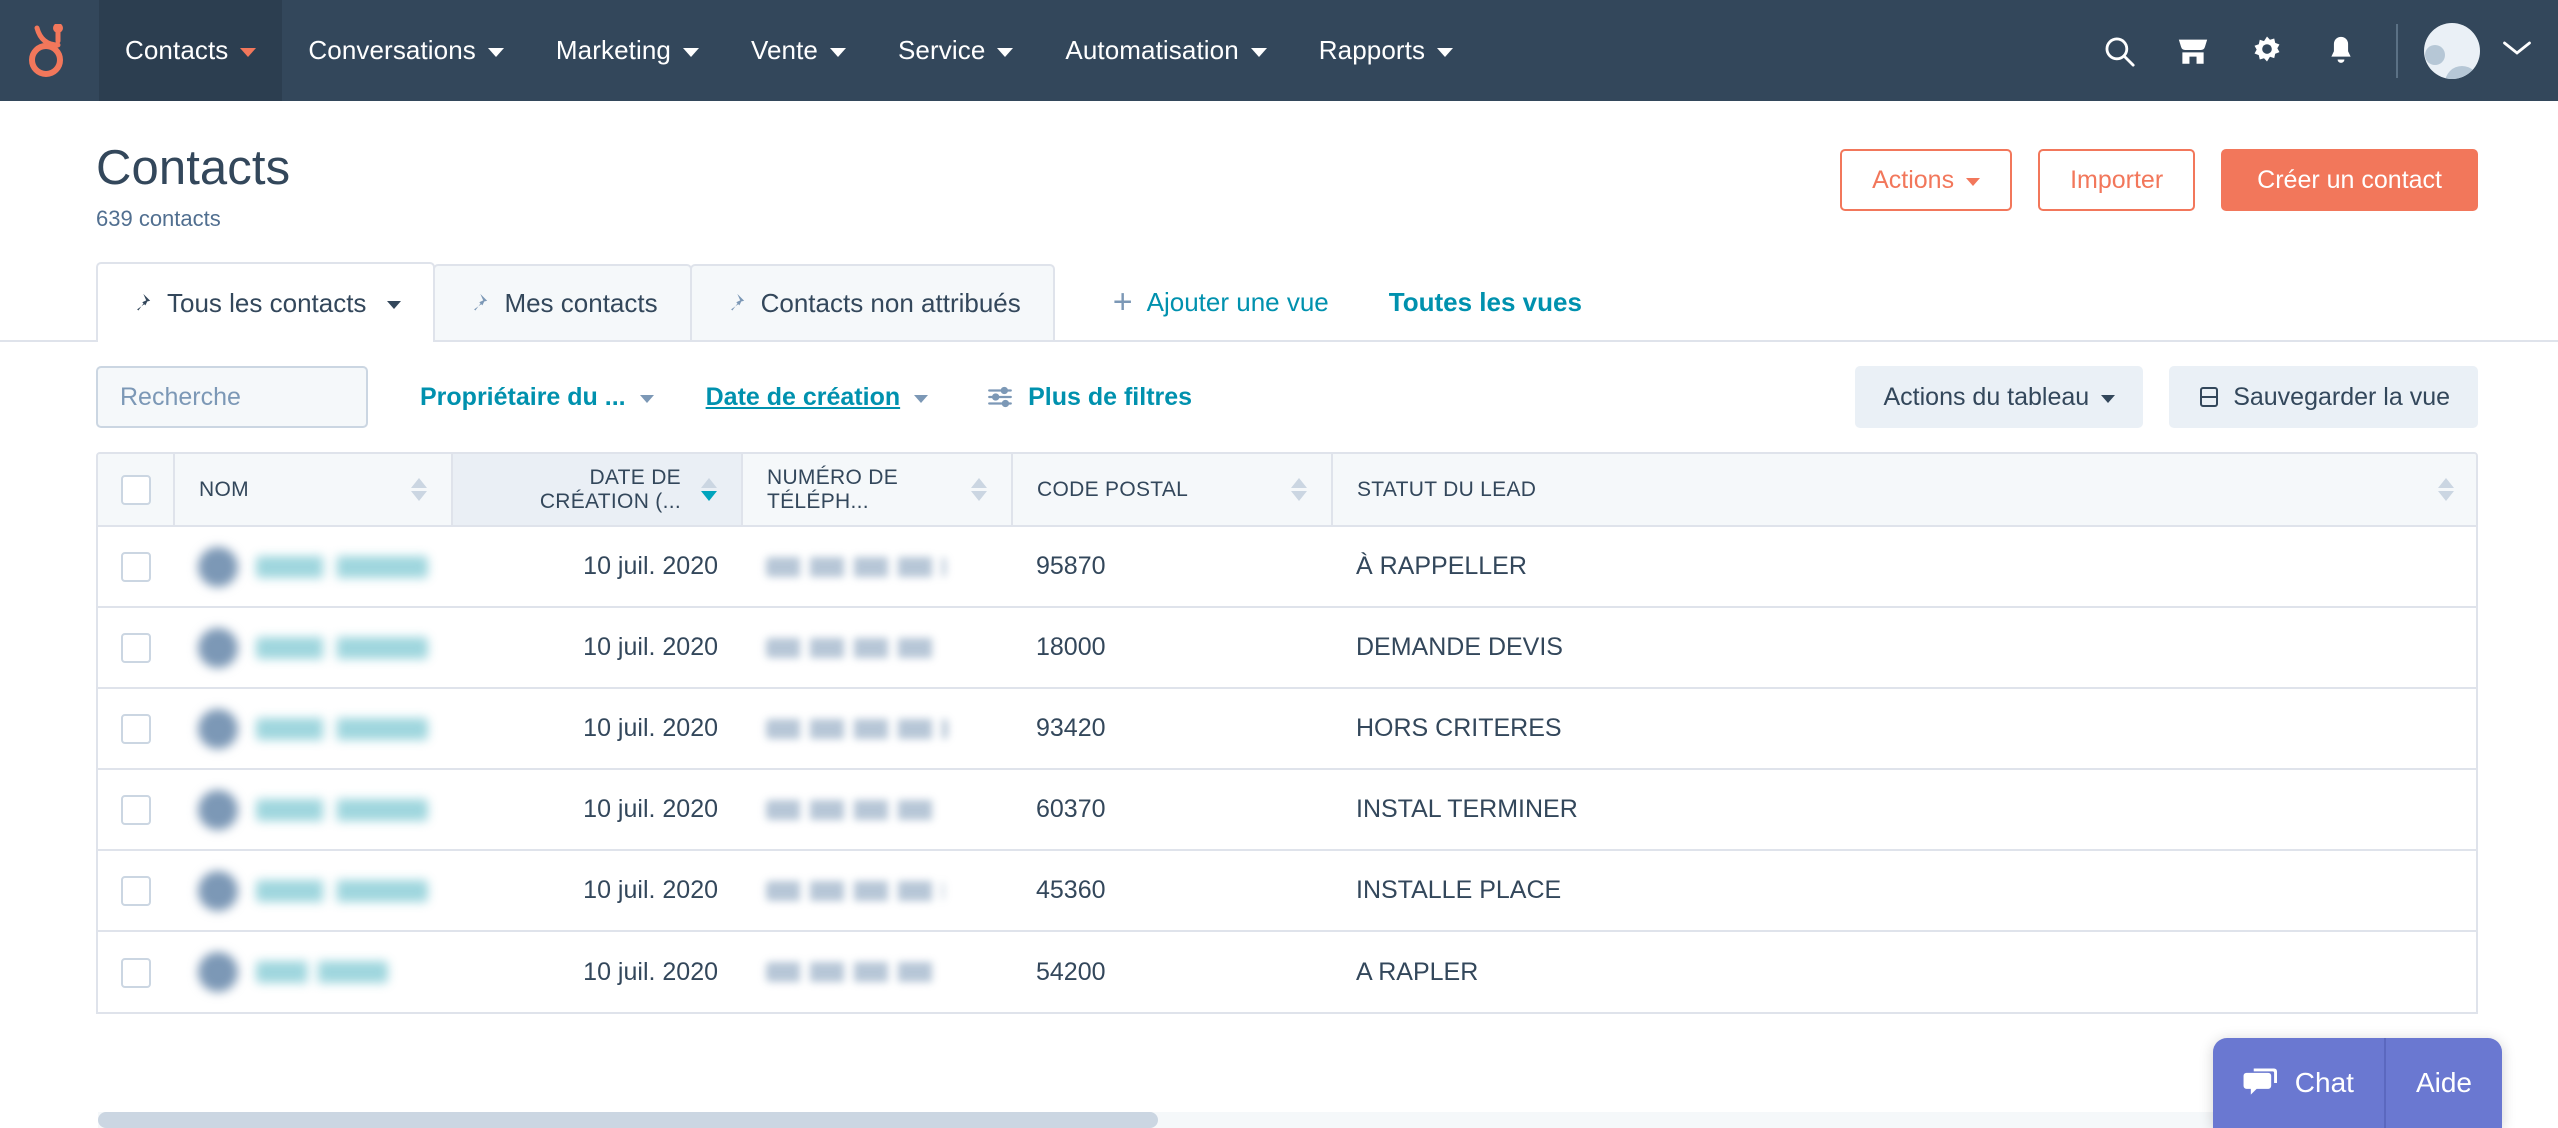  What do you see at coordinates (955, 50) in the screenshot?
I see `nav-item-service: Service` at bounding box center [955, 50].